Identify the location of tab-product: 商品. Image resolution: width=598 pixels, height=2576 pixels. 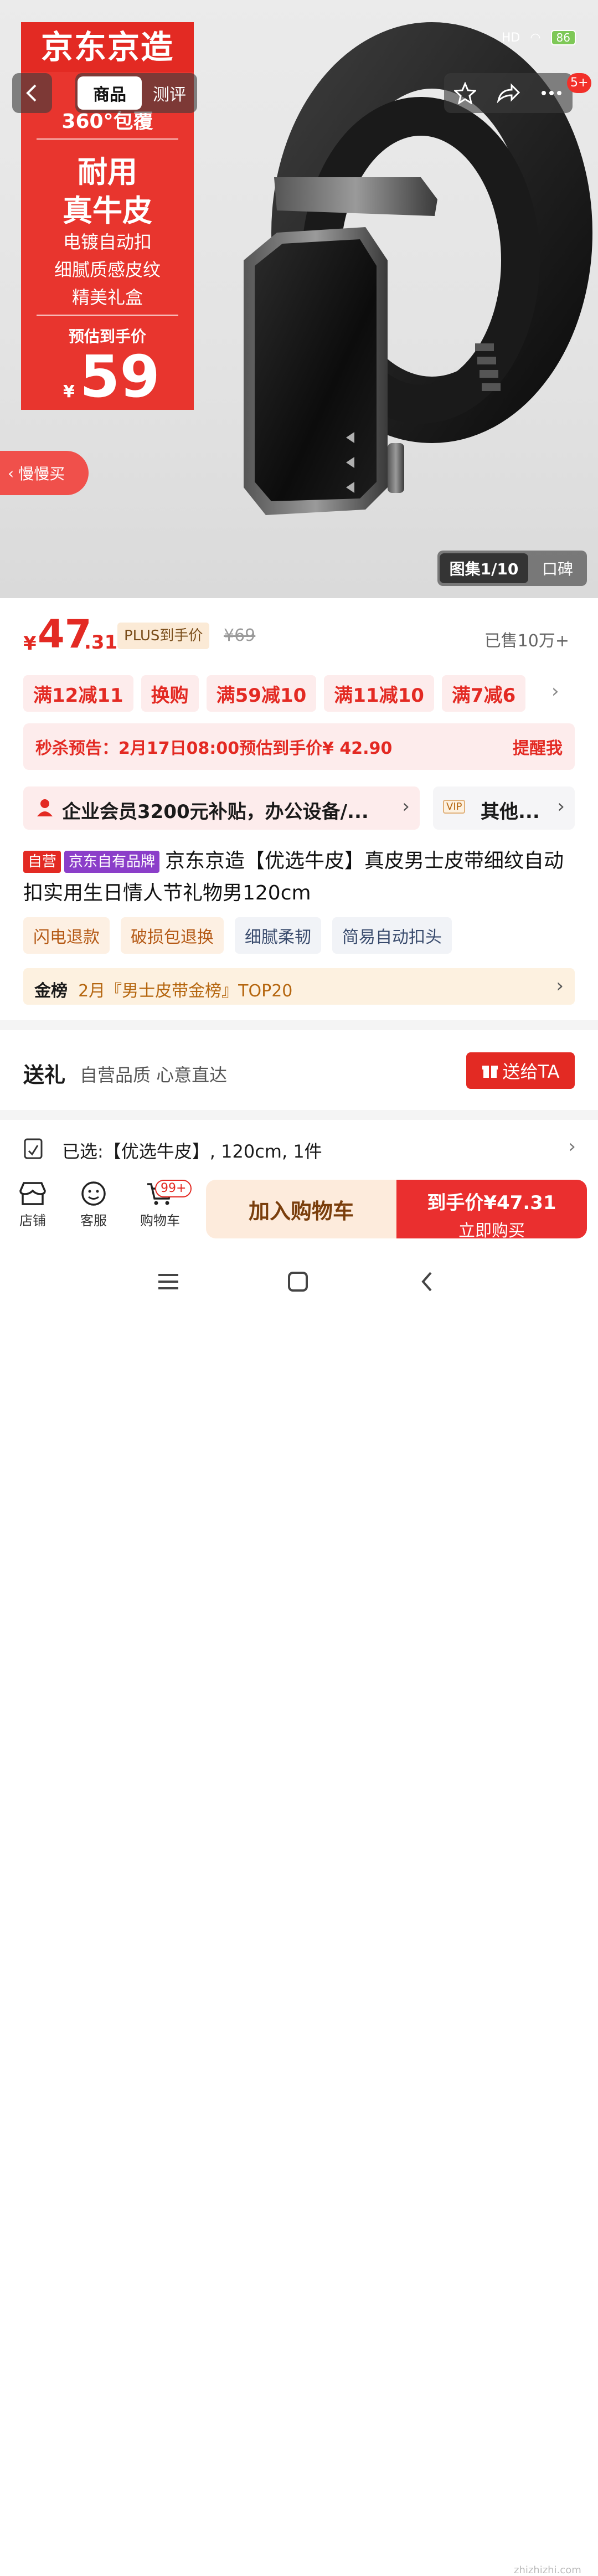
(110, 93).